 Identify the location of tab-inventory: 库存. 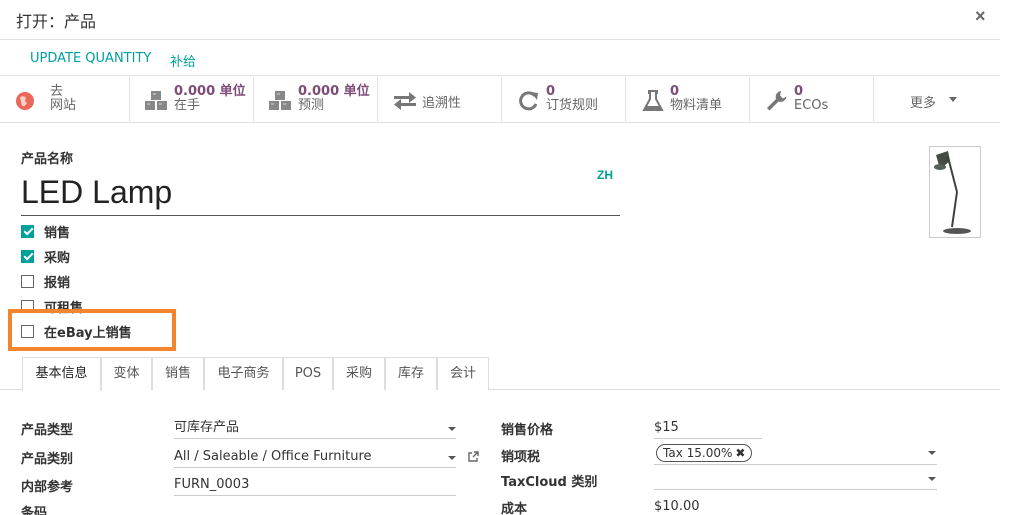
(411, 373).